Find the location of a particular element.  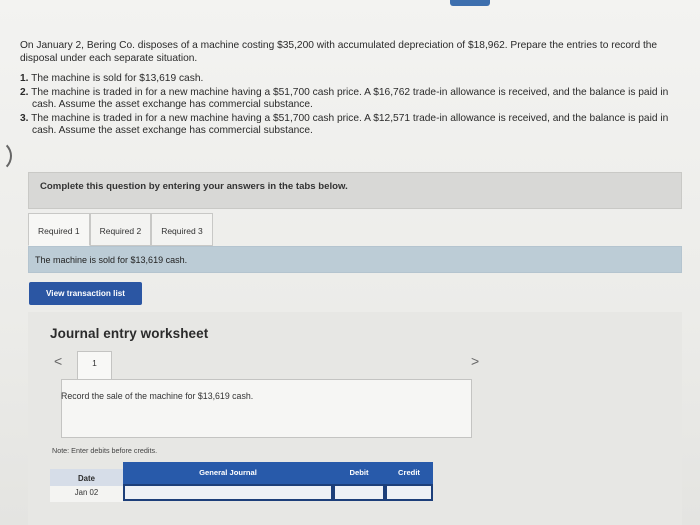

tab-required-3: Required 3 is located at coordinates (182, 229).